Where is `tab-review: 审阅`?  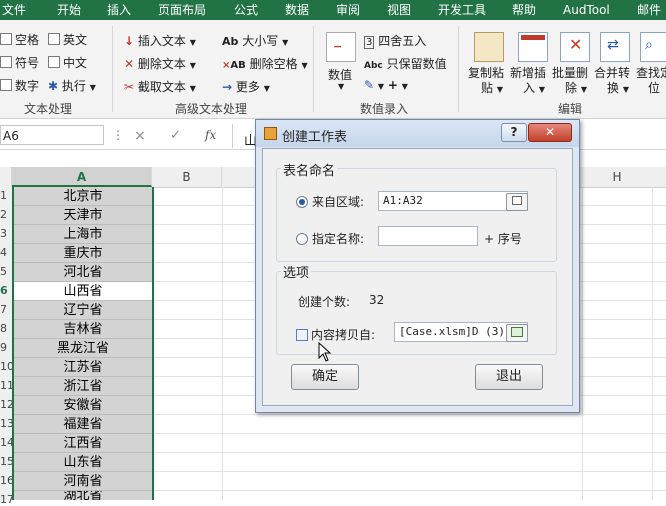
tab-review: 审阅 is located at coordinates (348, 10).